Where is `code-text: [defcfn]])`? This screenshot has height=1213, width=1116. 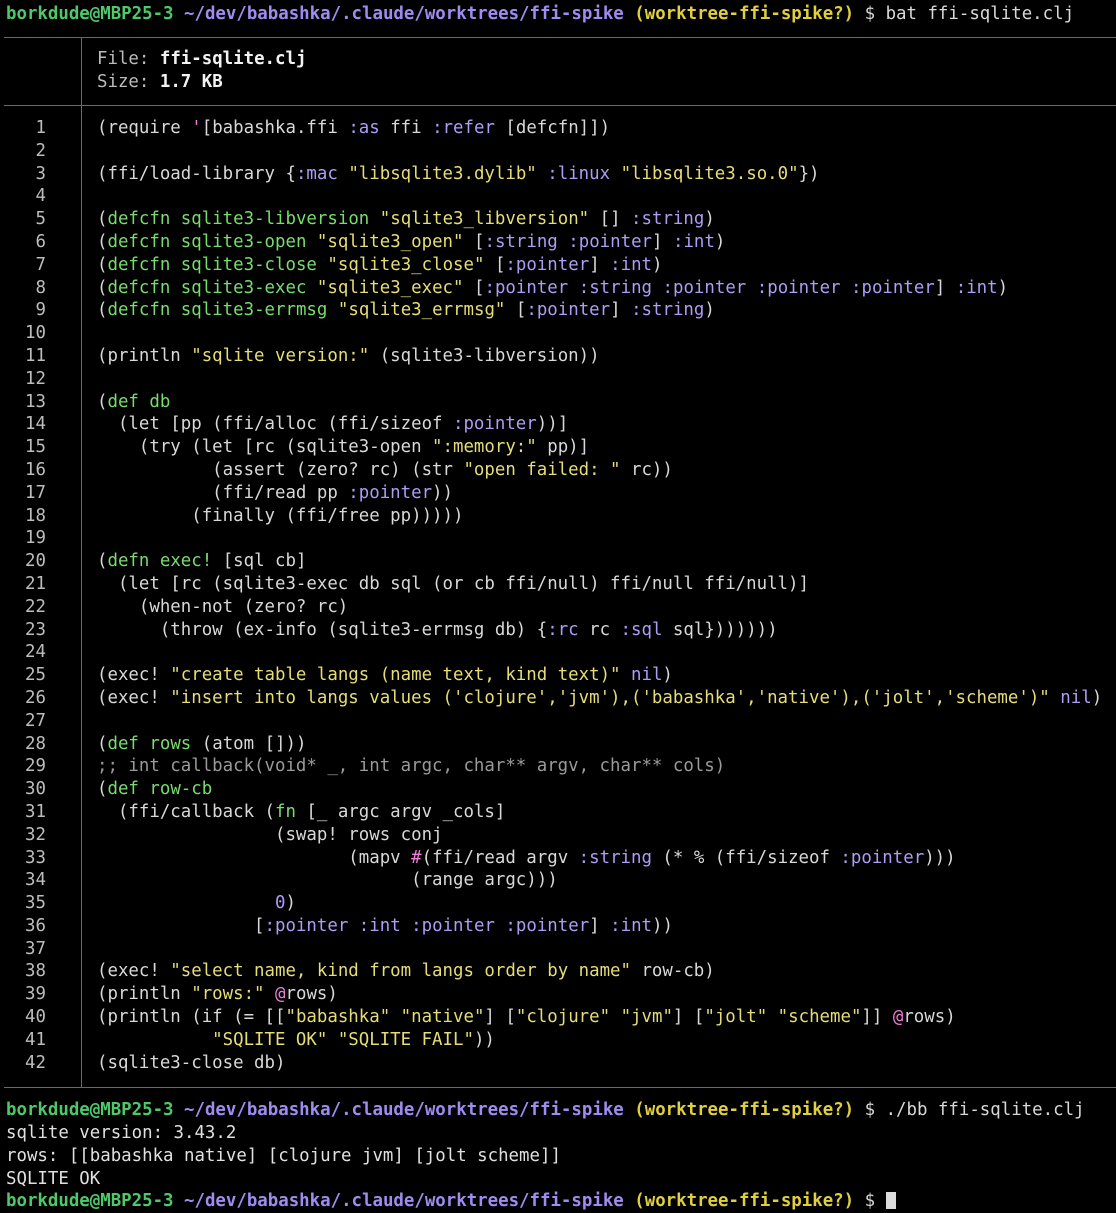
code-text: [defcfn]]) is located at coordinates (552, 128).